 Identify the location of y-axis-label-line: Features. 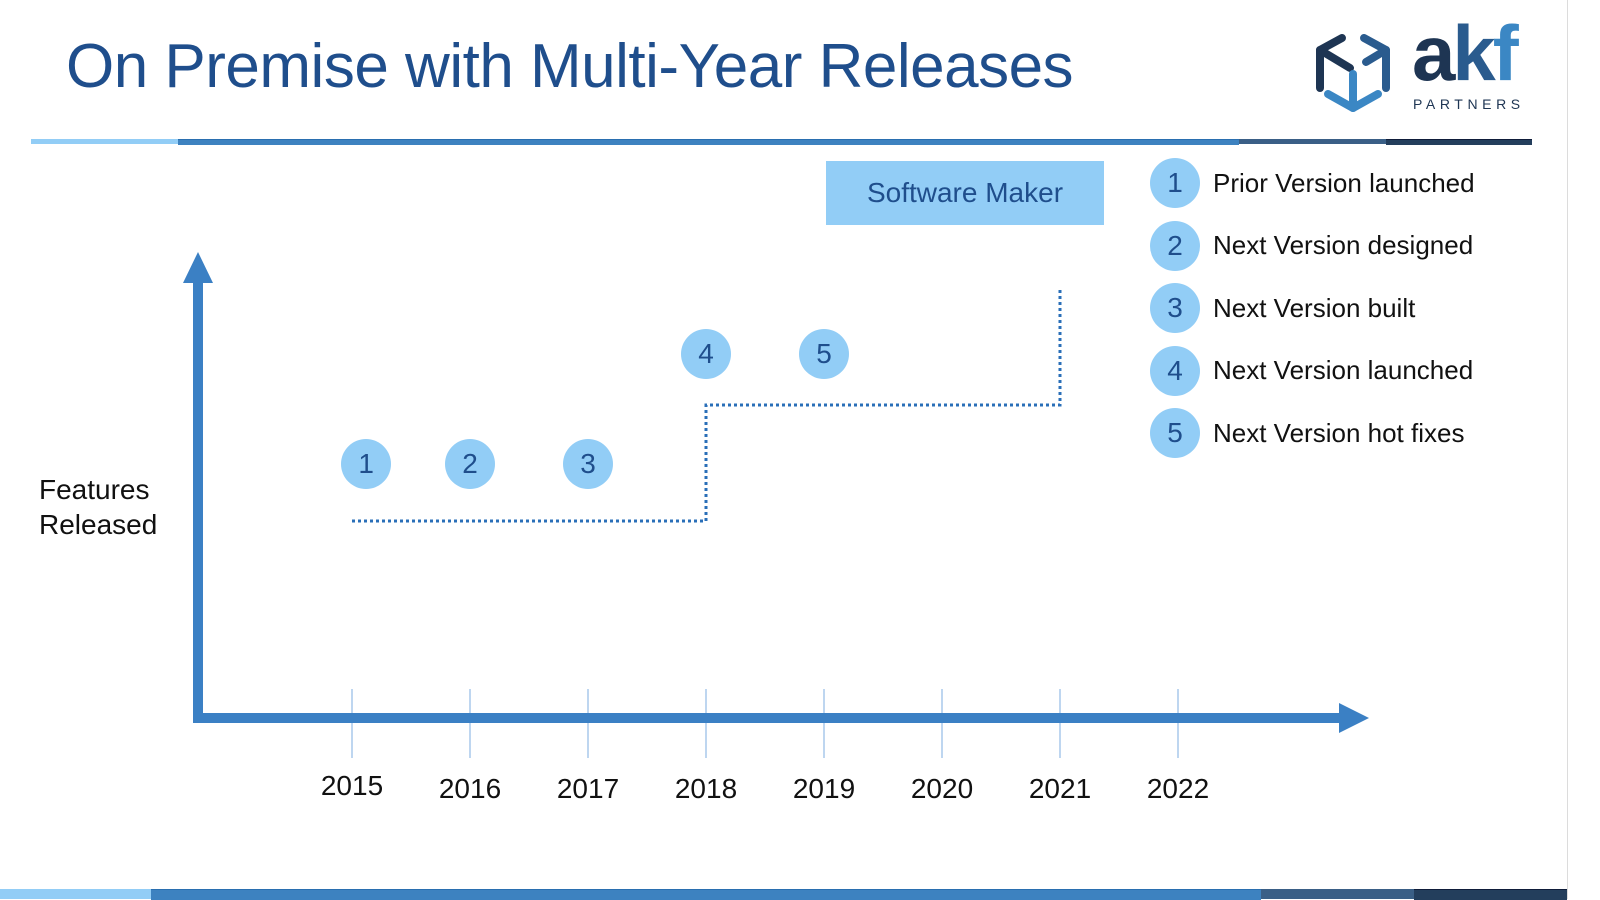
(94, 489).